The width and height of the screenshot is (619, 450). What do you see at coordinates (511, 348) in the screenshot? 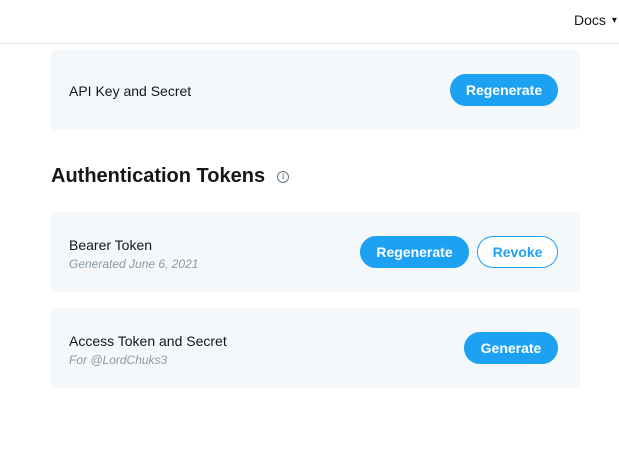
I see `generate-access-token-button: Generate` at bounding box center [511, 348].